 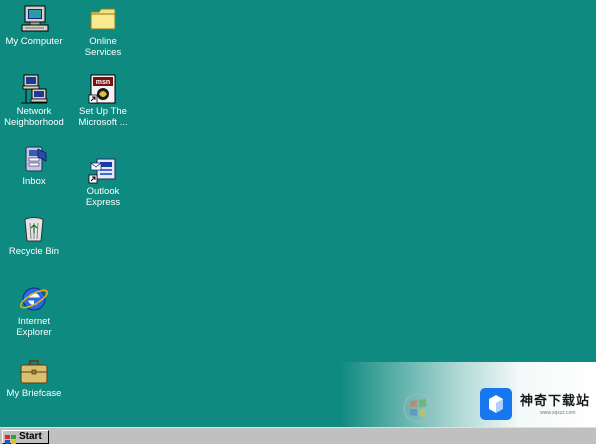 I want to click on inbox-icon, so click(x=34, y=159).